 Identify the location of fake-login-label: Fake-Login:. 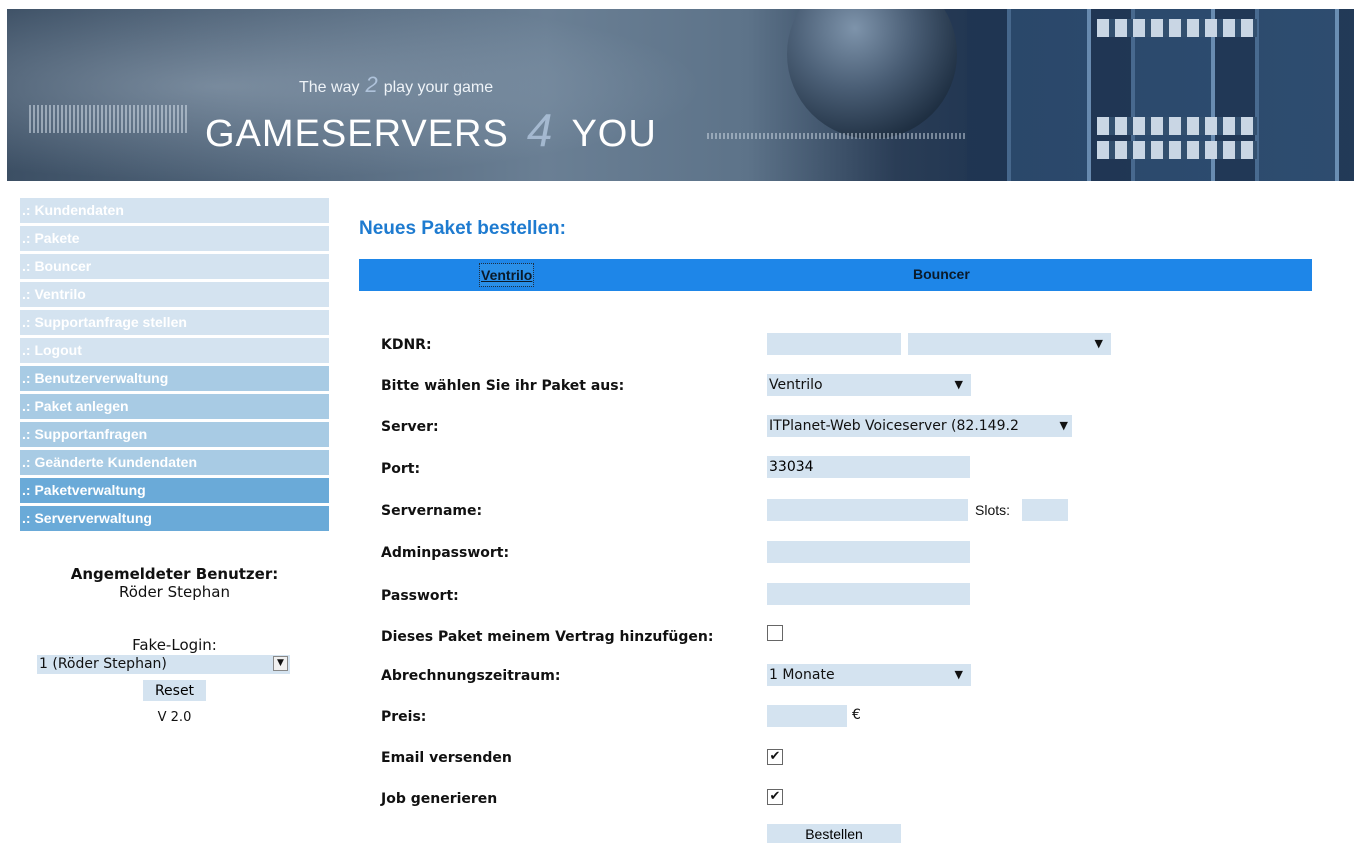
(174, 645).